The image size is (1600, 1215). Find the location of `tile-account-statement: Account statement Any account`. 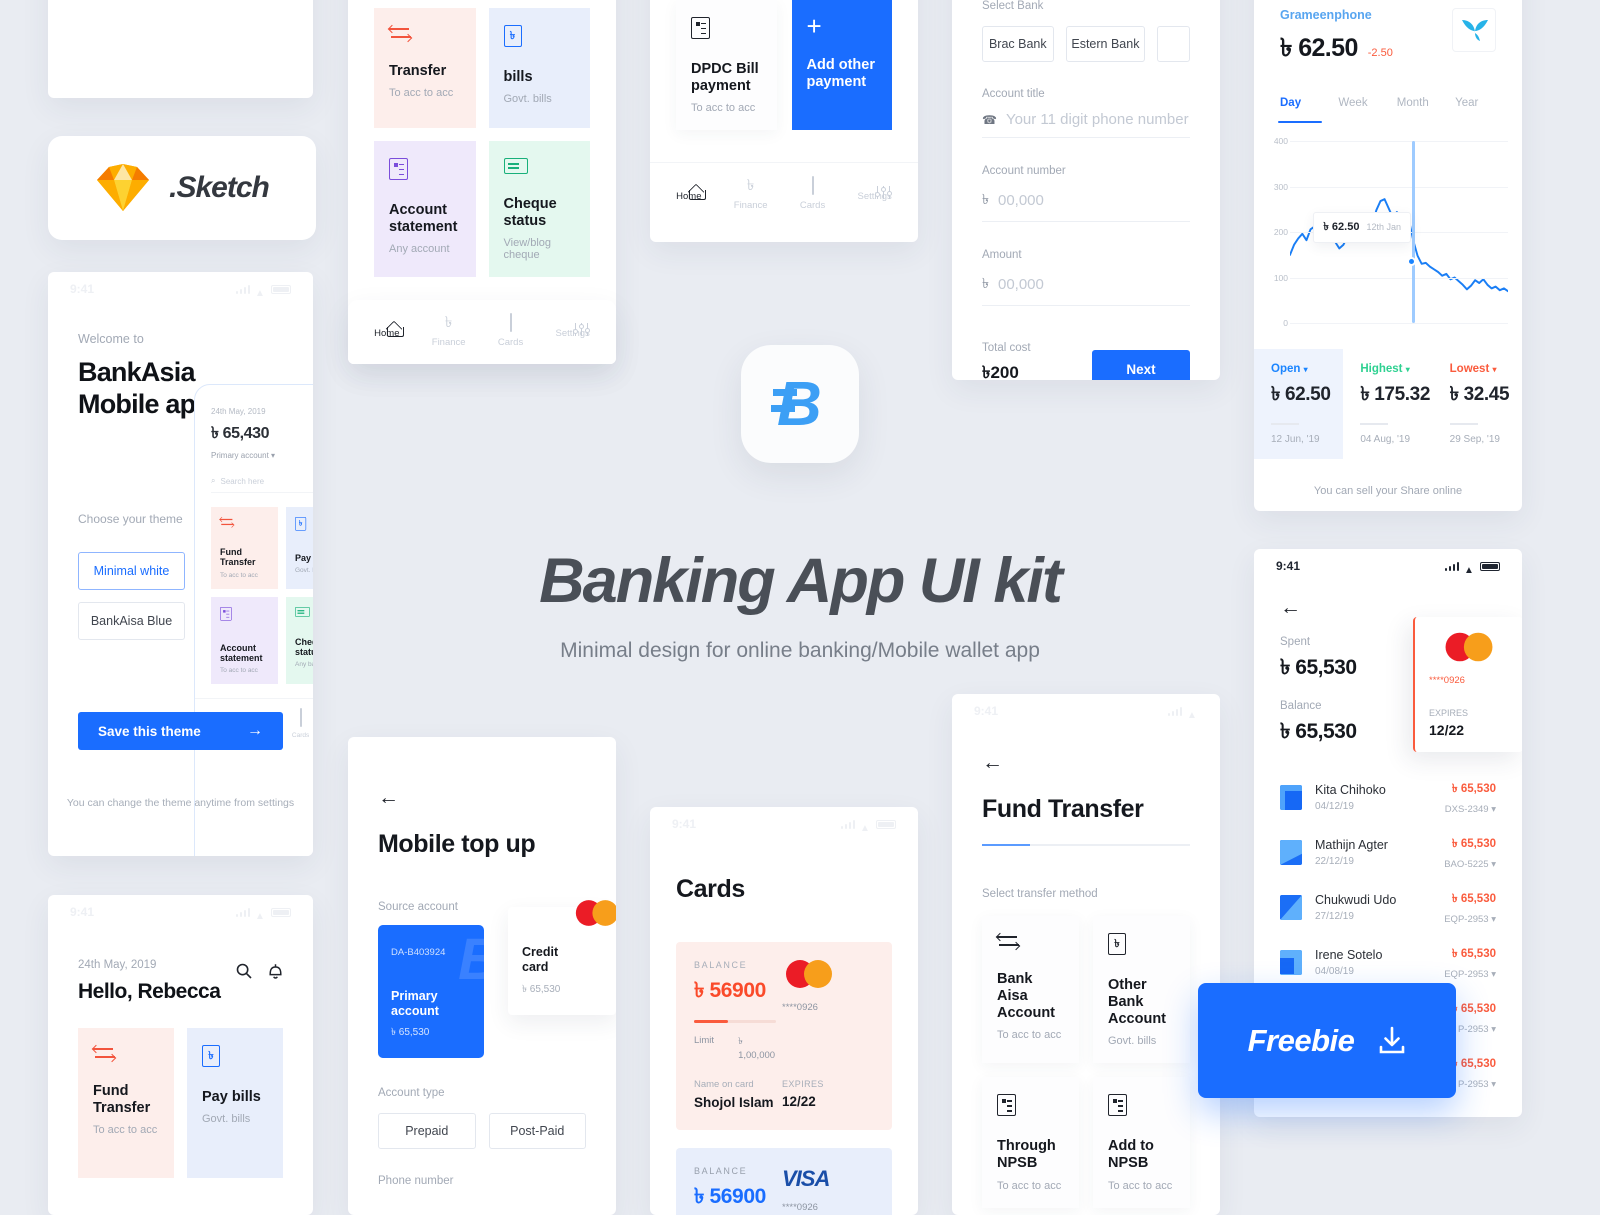

tile-account-statement: Account statement Any account is located at coordinates (425, 209).